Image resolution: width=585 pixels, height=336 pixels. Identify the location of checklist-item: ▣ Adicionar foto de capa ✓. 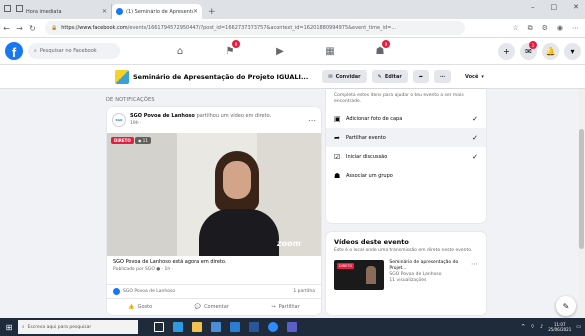
(406, 118).